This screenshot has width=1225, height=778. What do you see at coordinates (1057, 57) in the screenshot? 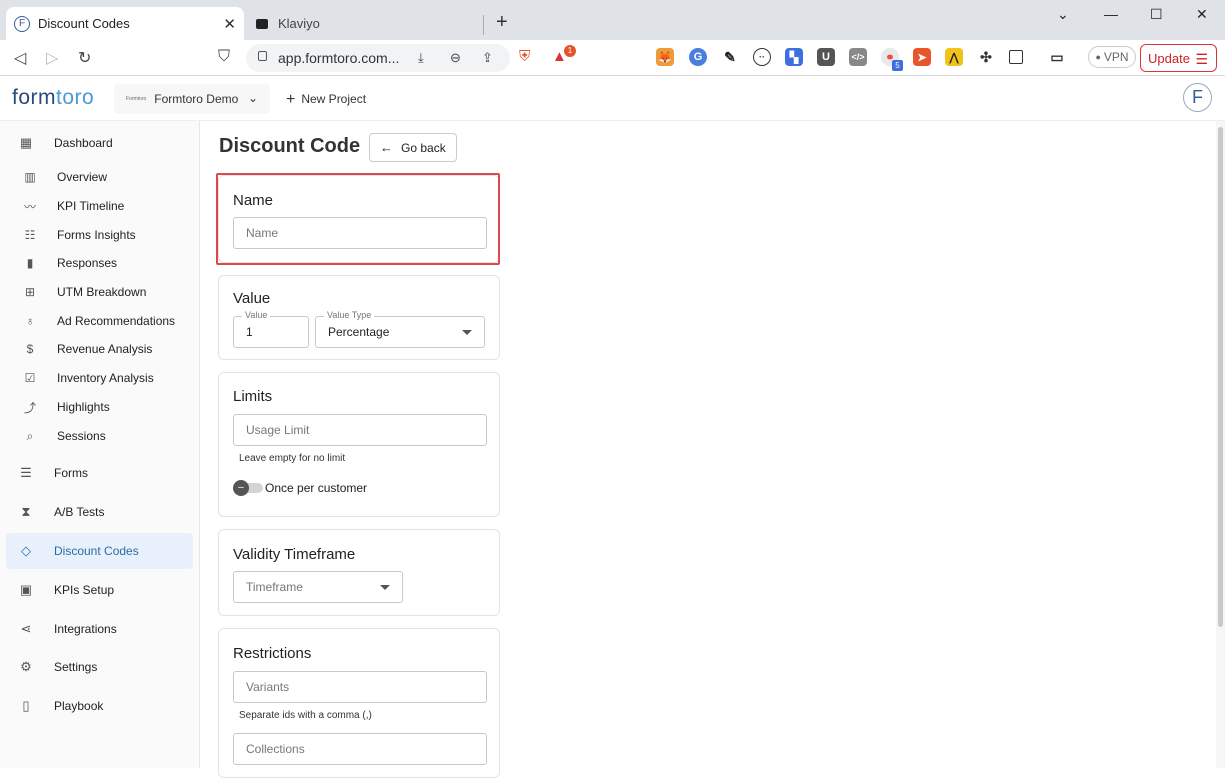
I see `wallet-icon: ▭` at bounding box center [1057, 57].